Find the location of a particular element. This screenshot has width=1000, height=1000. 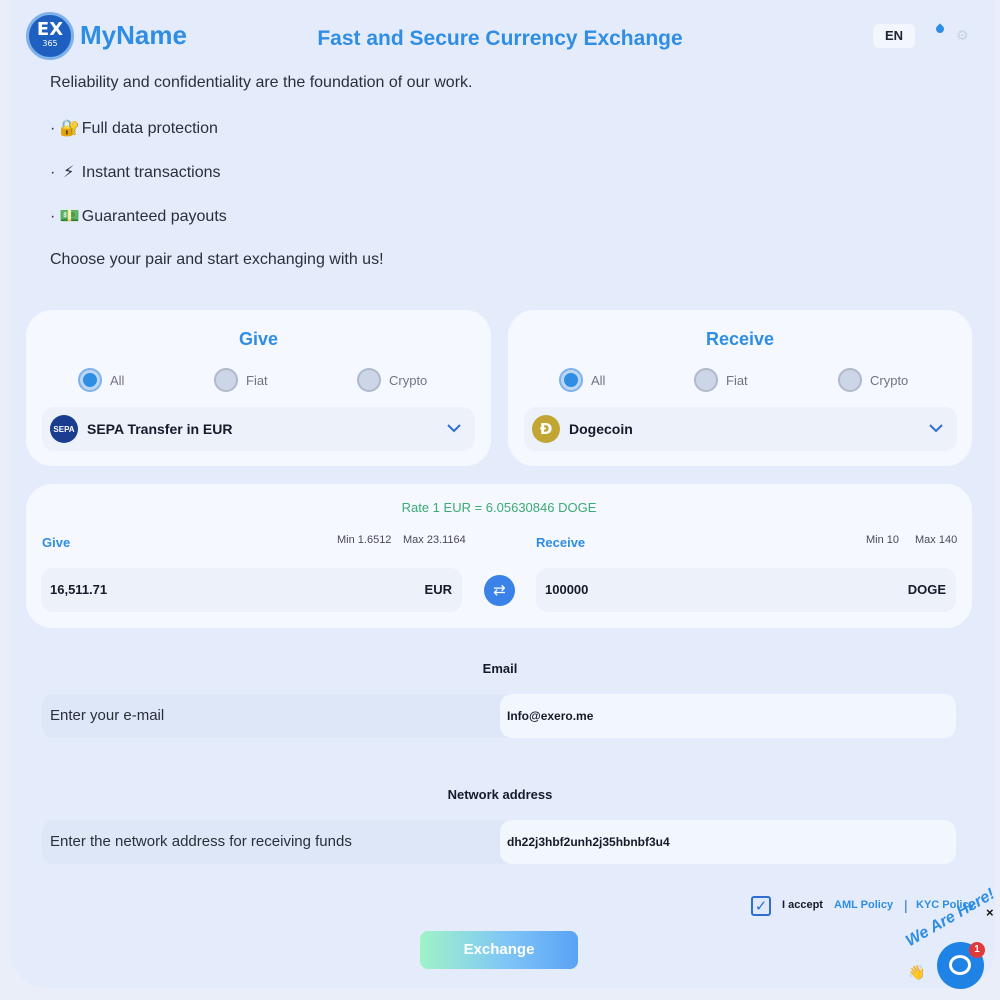

give-min: Min 1.6512 is located at coordinates (364, 540).